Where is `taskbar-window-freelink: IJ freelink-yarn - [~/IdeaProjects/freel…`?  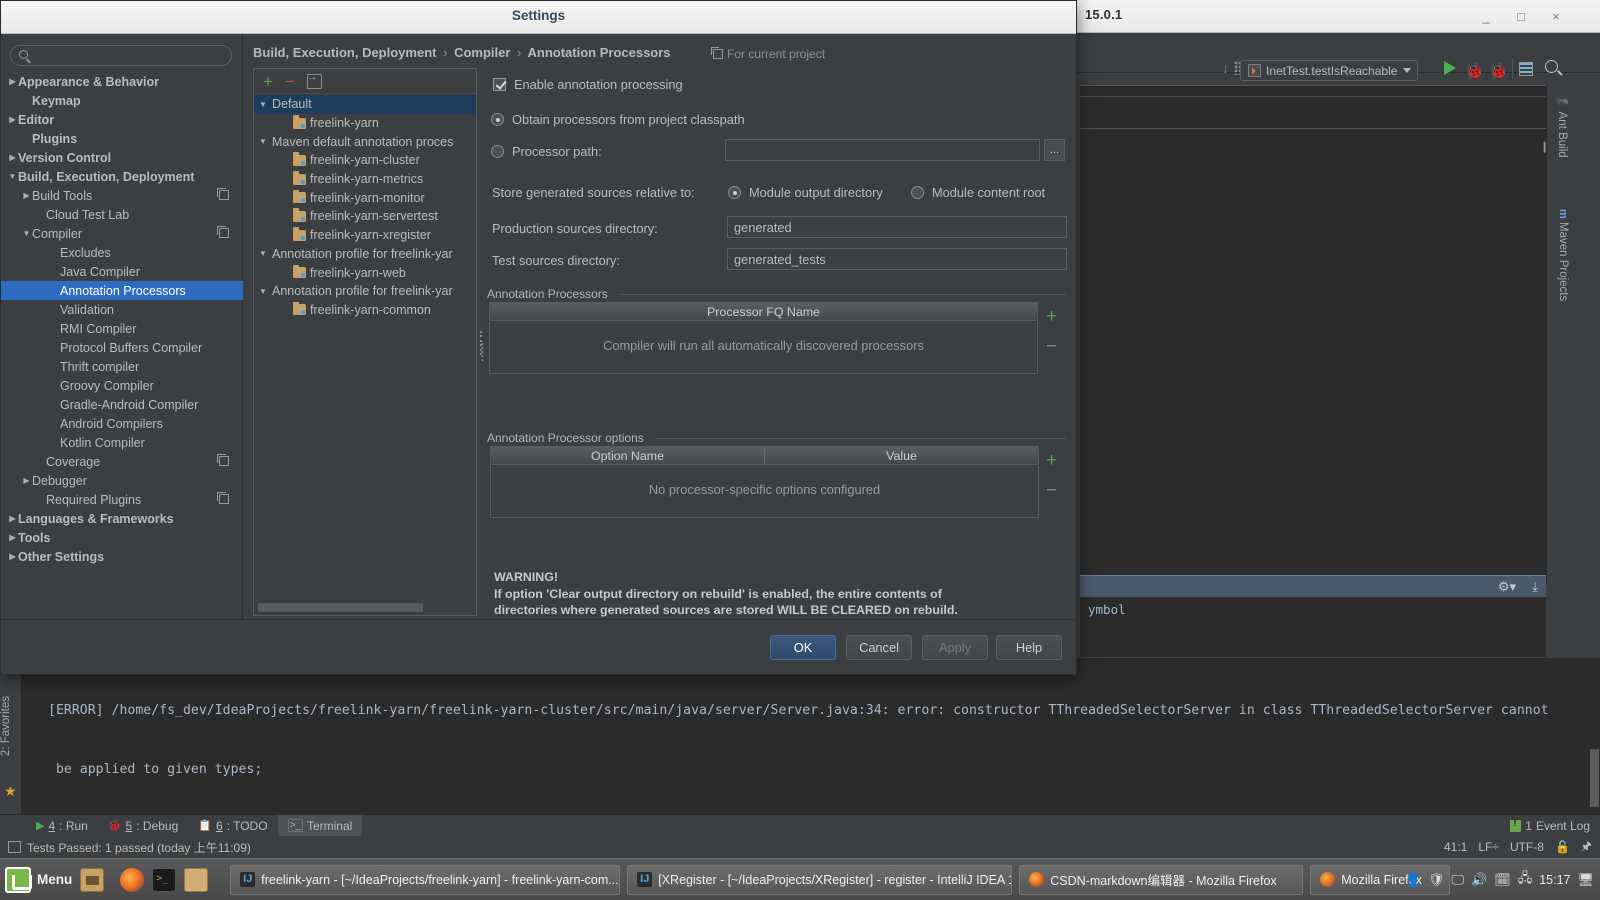 taskbar-window-freelink: IJ freelink-yarn - [~/IdeaProjects/freel… is located at coordinates (425, 879).